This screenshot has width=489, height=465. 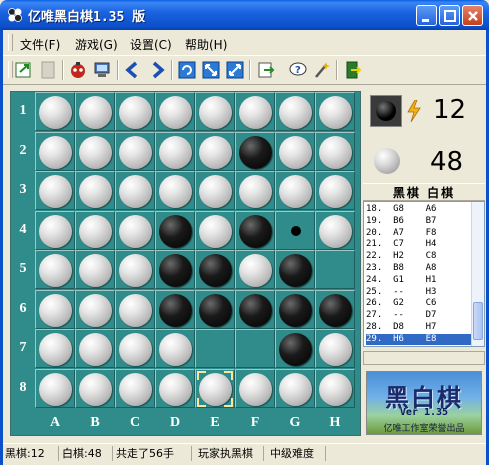 What do you see at coordinates (95, 309) in the screenshot?
I see `board-cell-b6` at bounding box center [95, 309].